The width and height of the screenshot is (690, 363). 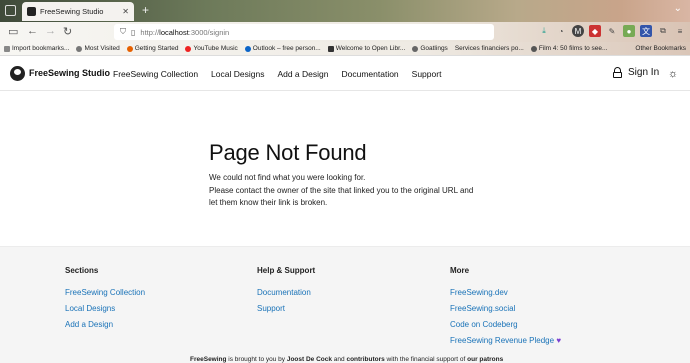 I want to click on footer-heading-more: More, so click(x=460, y=270).